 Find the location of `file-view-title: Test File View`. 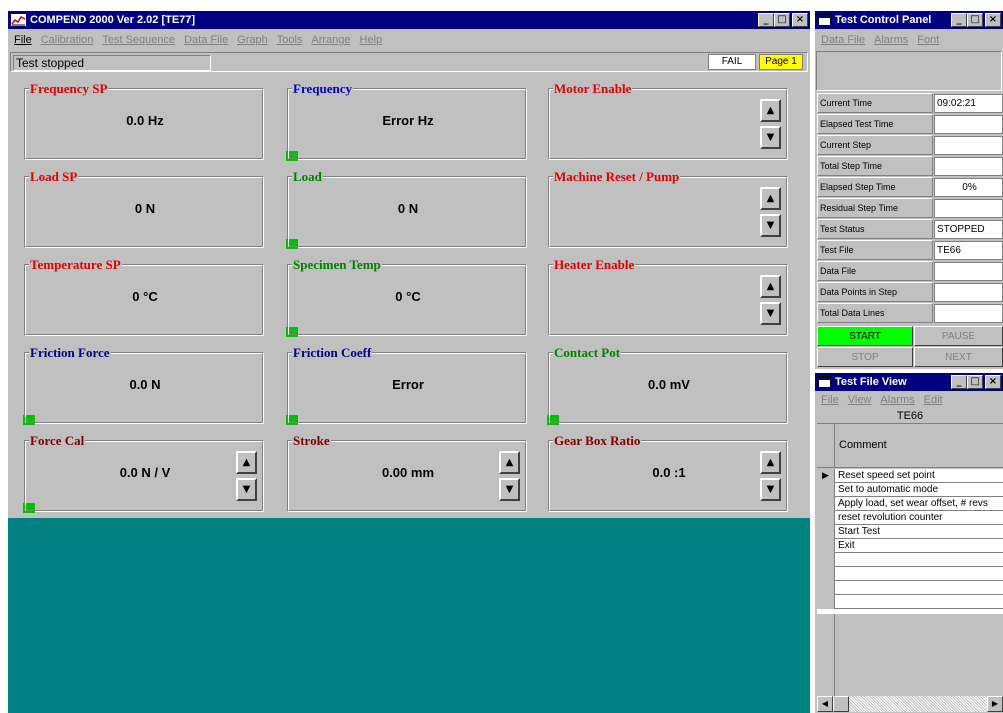

file-view-title: Test File View is located at coordinates (871, 382).